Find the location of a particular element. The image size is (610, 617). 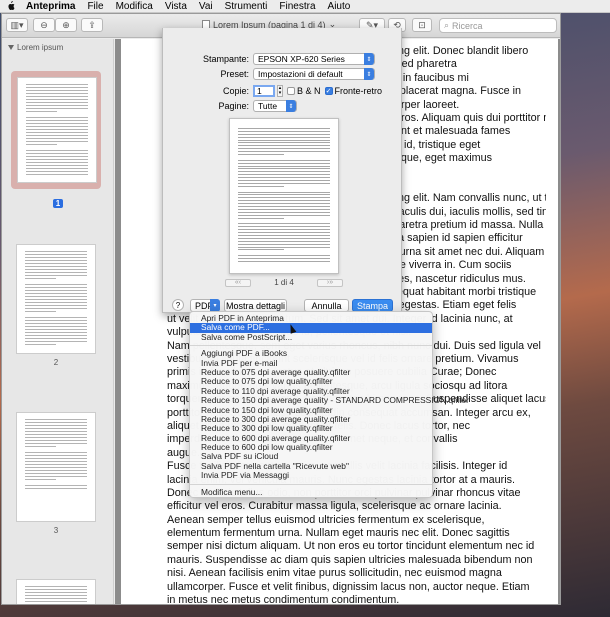

bw-checkbox is located at coordinates (291, 91).